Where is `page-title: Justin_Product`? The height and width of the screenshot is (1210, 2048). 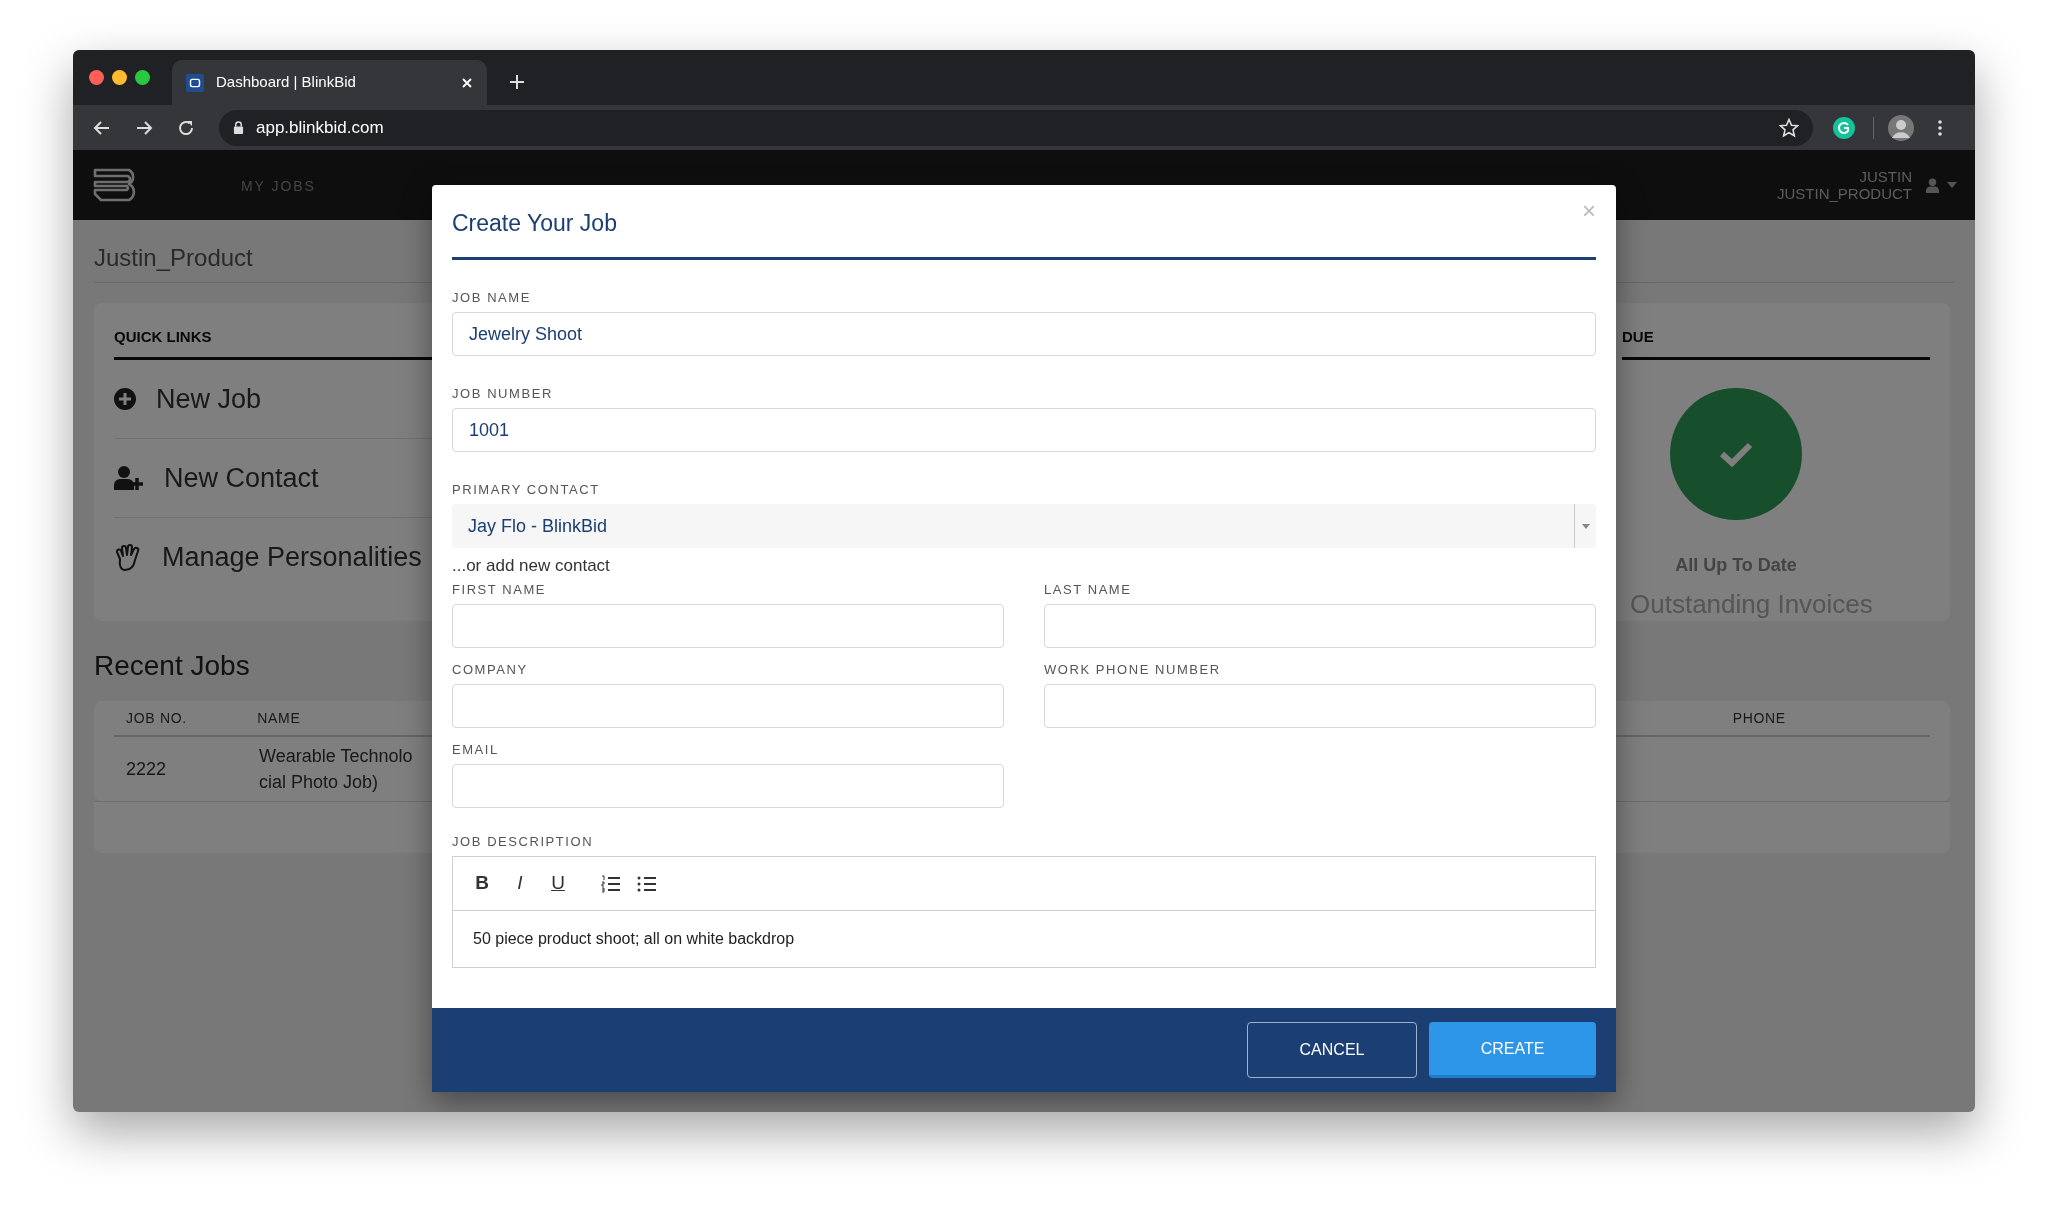 page-title: Justin_Product is located at coordinates (174, 258).